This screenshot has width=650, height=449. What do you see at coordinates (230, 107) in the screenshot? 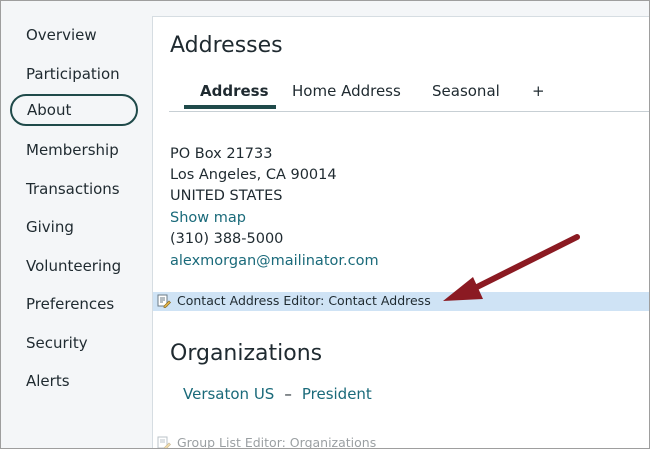
I see `active-tab-indicator` at bounding box center [230, 107].